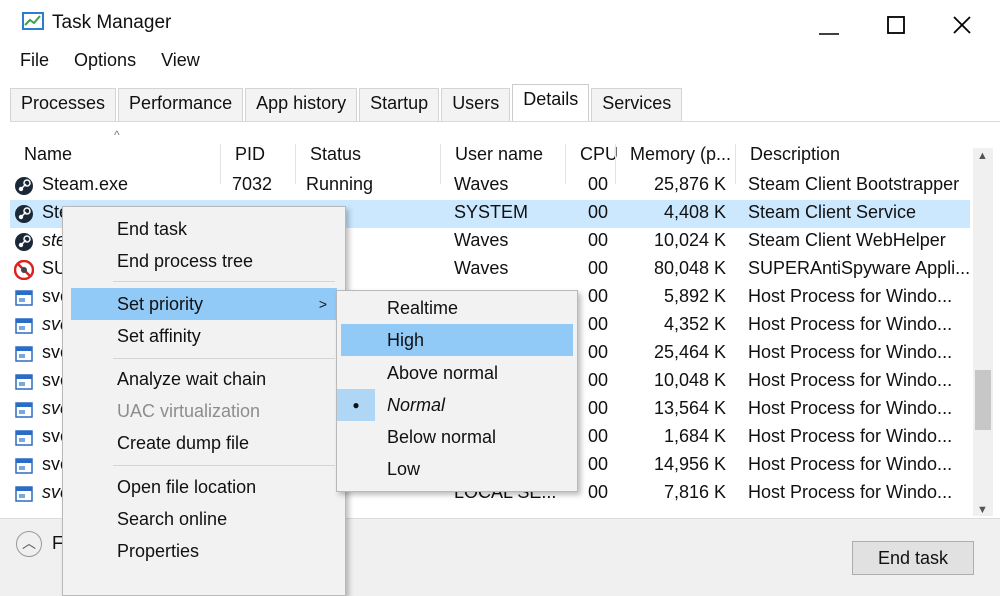 The width and height of the screenshot is (1000, 596). What do you see at coordinates (34, 60) in the screenshot?
I see `menu-file: File` at bounding box center [34, 60].